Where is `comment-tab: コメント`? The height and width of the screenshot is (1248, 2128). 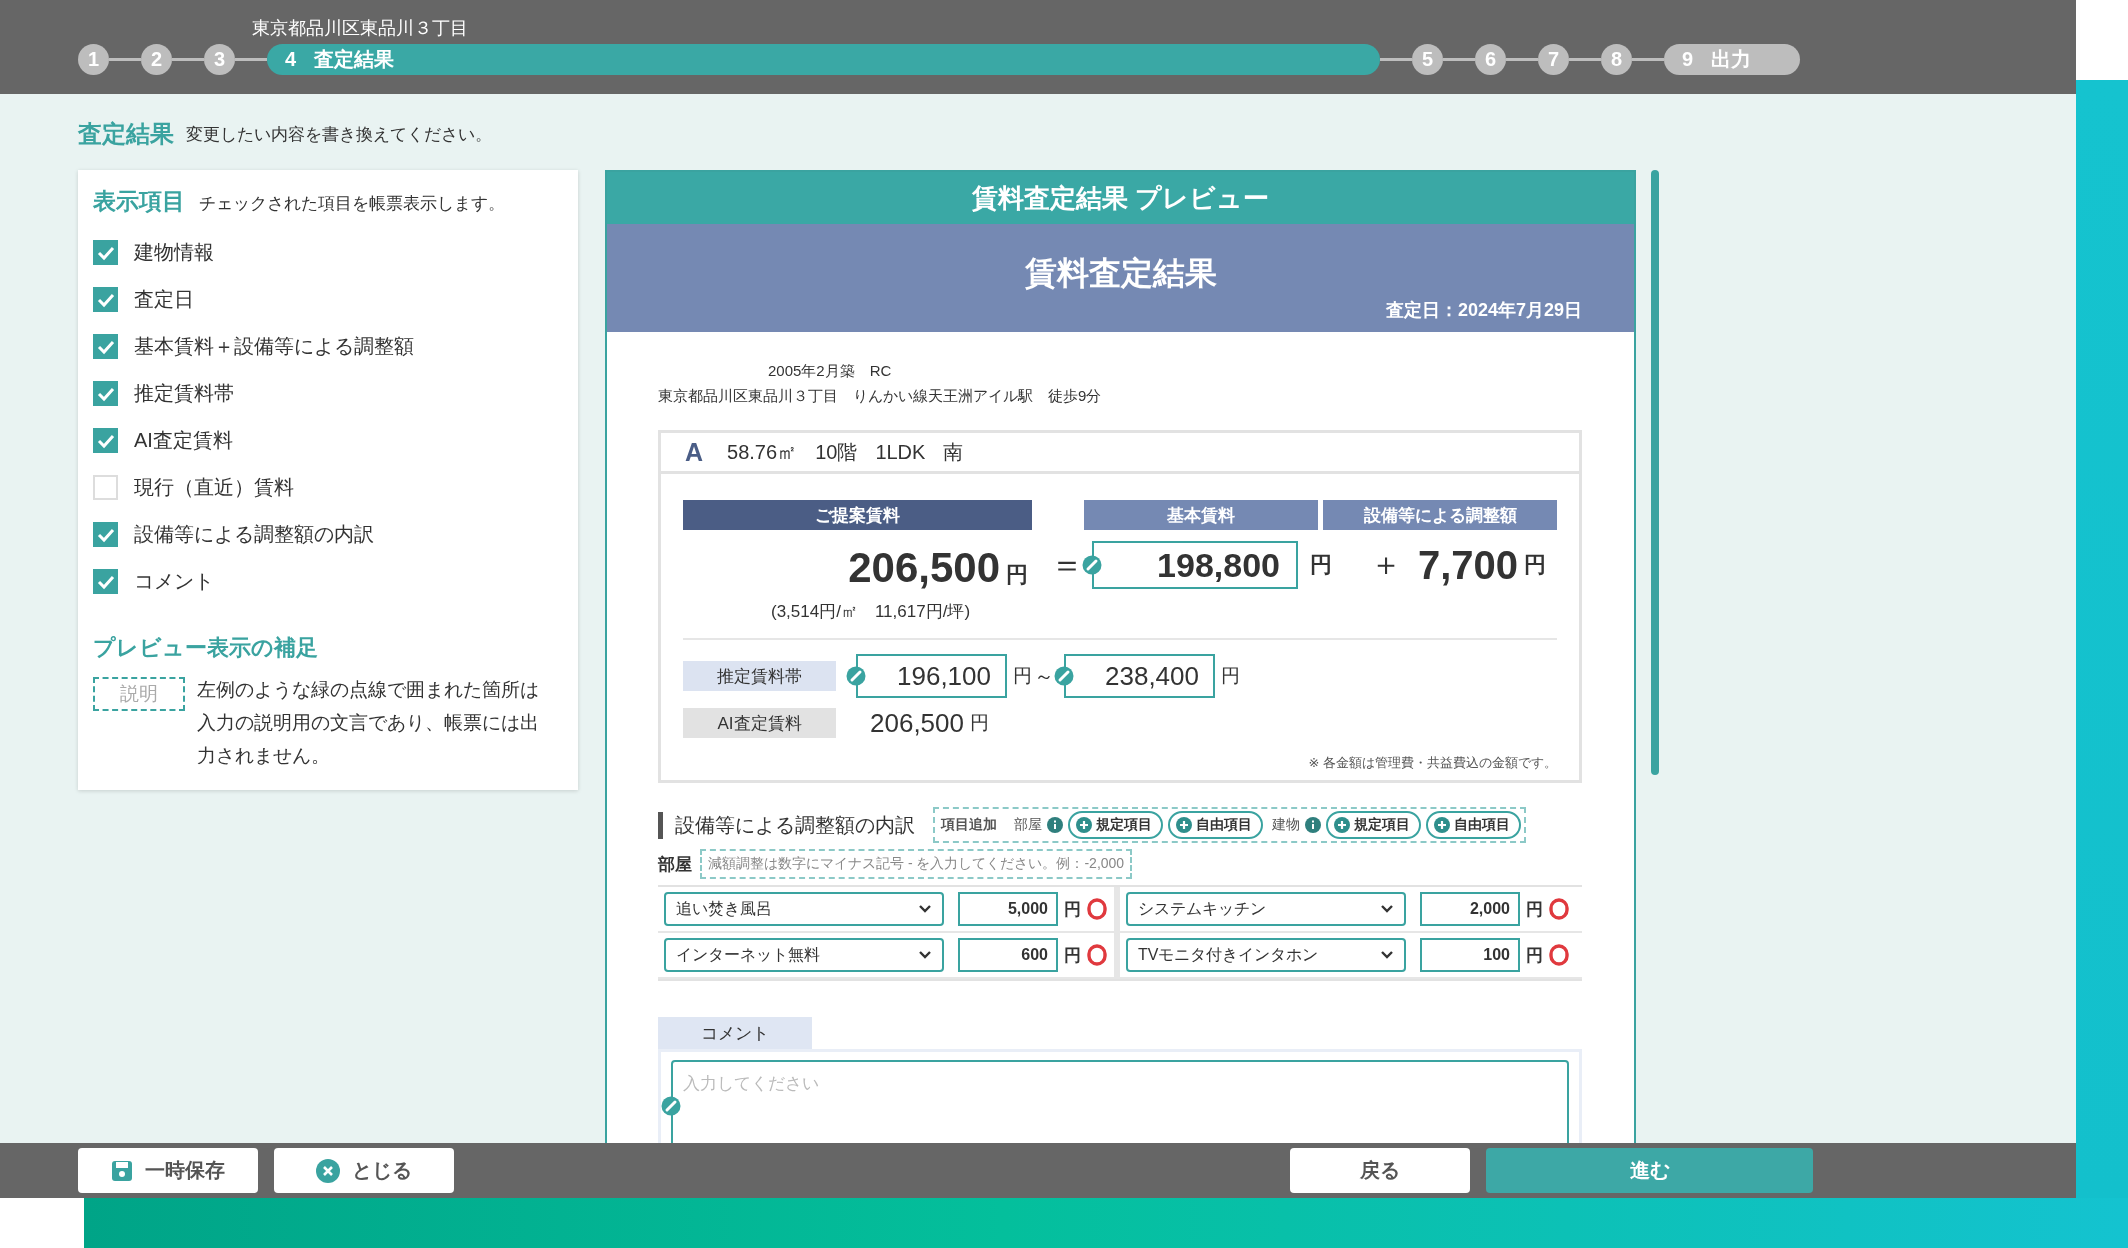 comment-tab: コメント is located at coordinates (735, 1033).